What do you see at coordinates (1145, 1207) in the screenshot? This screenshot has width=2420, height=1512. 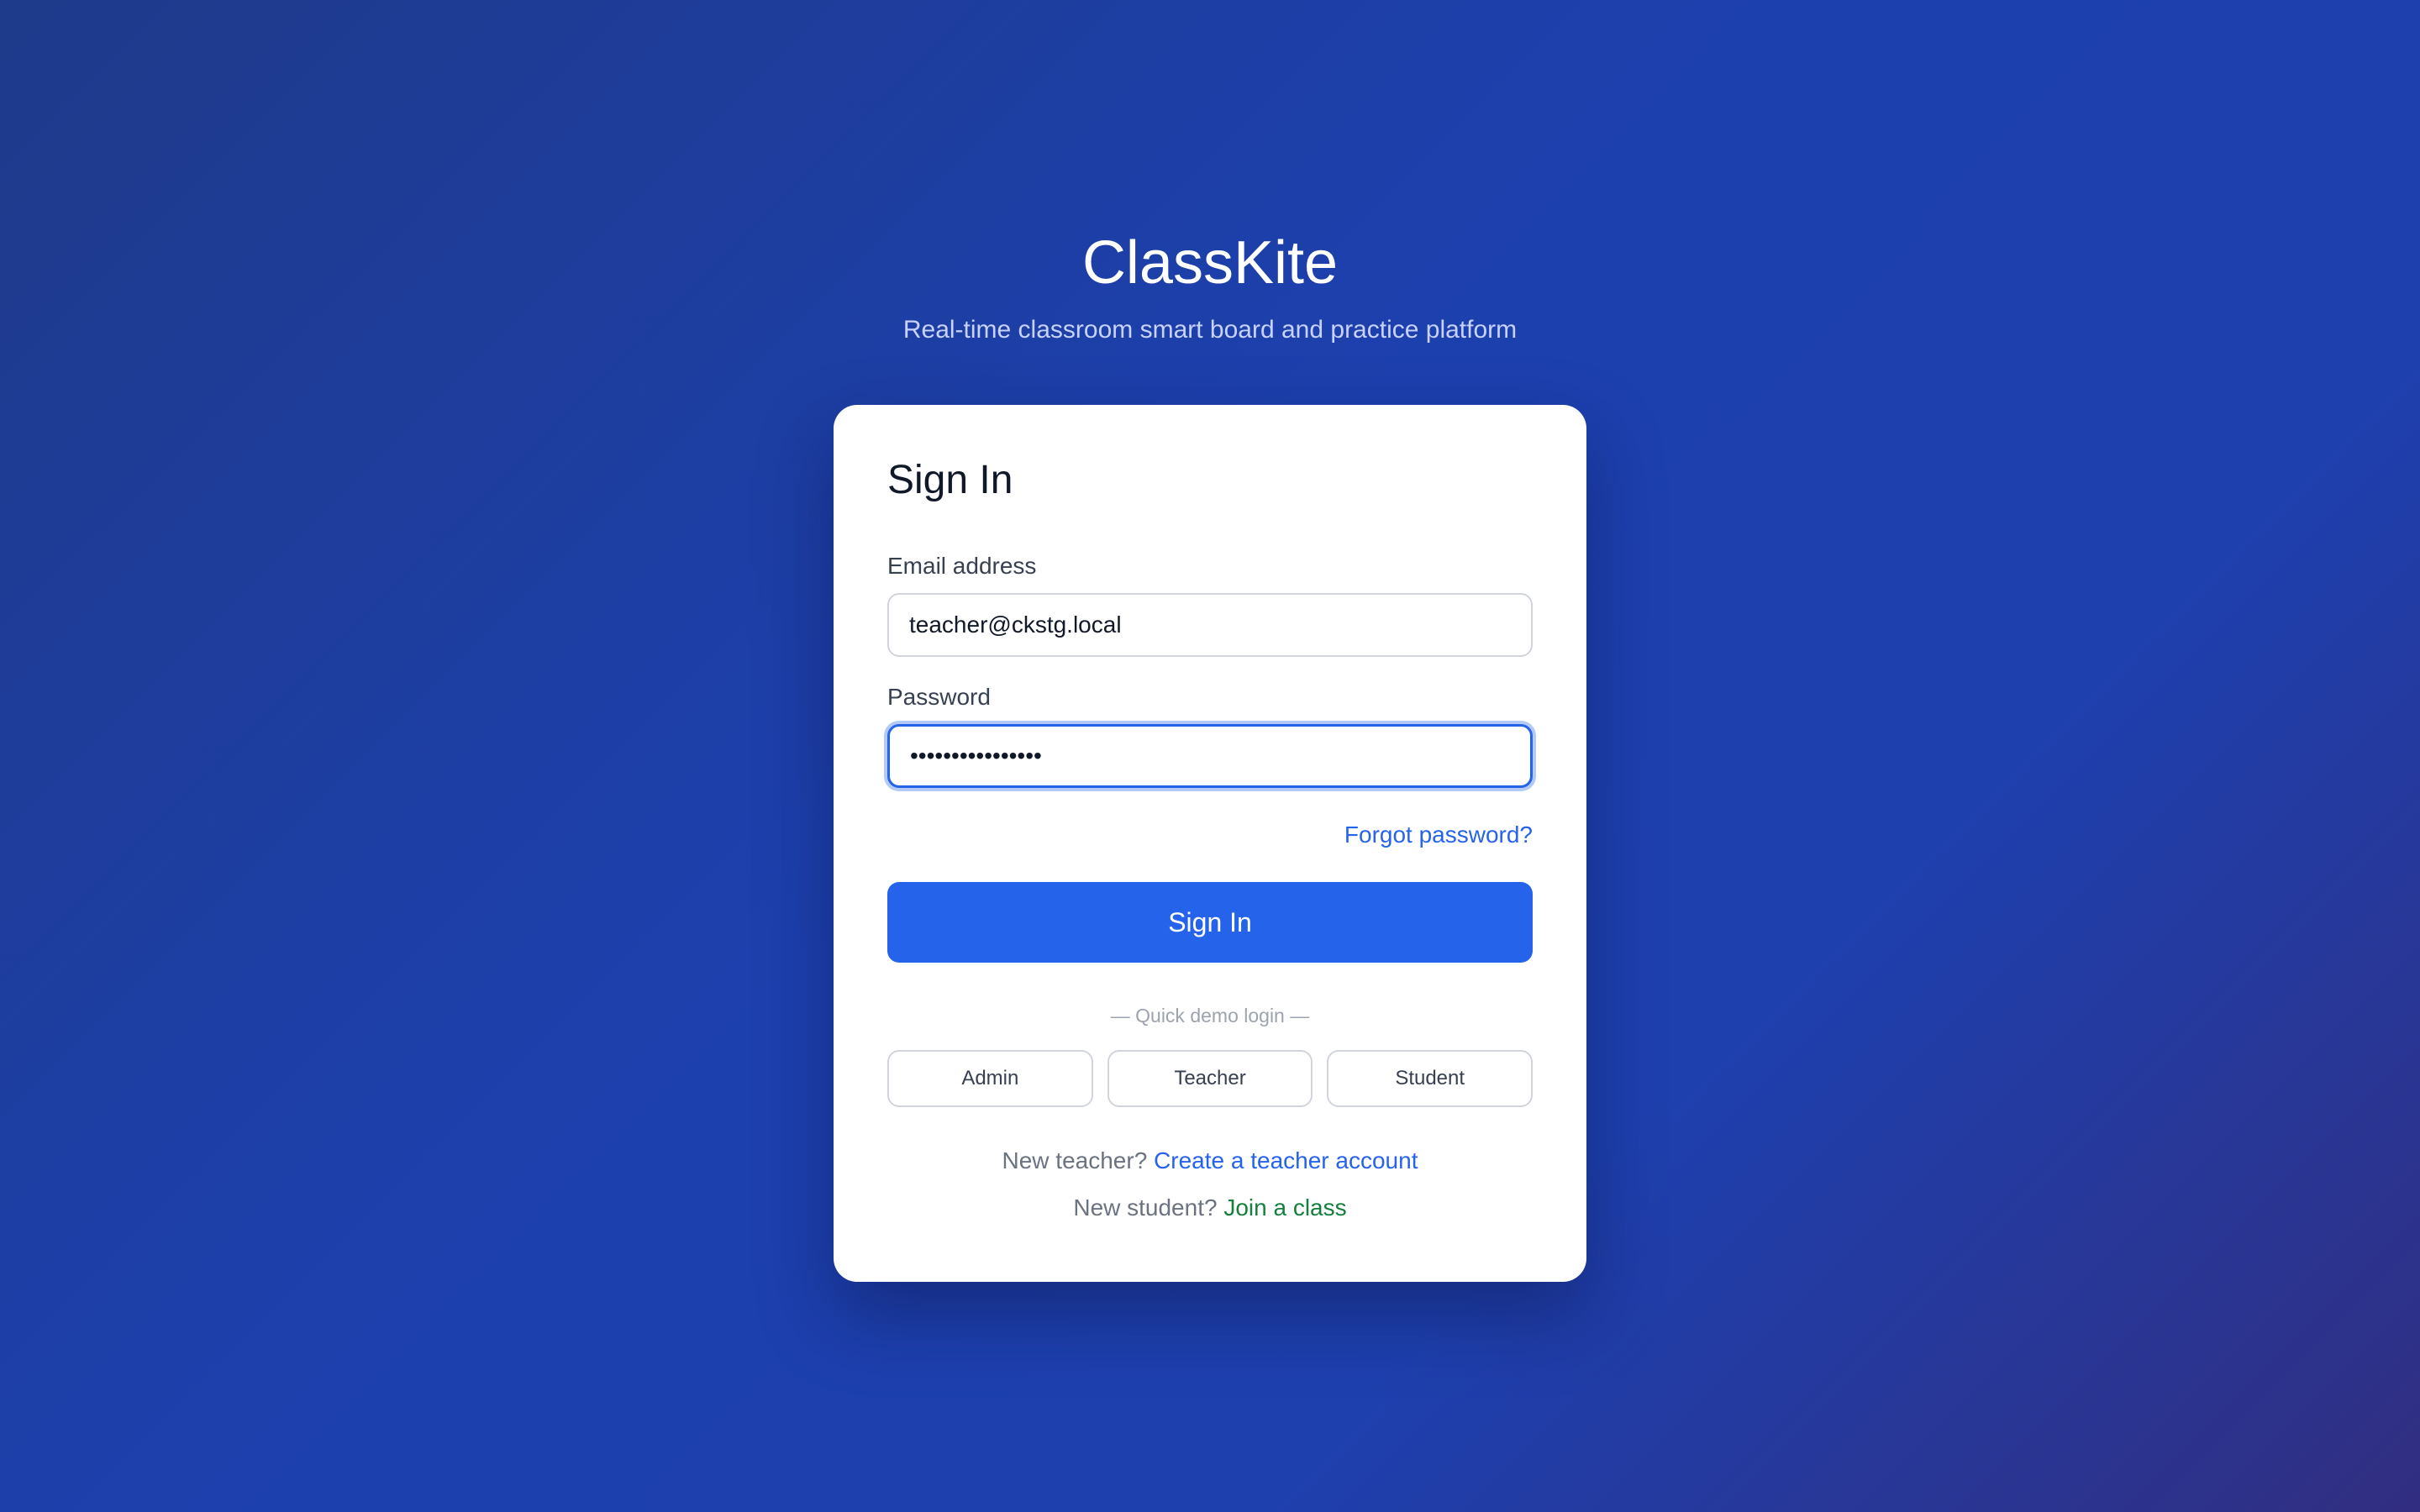 I see `student-join-prompt: New student?` at bounding box center [1145, 1207].